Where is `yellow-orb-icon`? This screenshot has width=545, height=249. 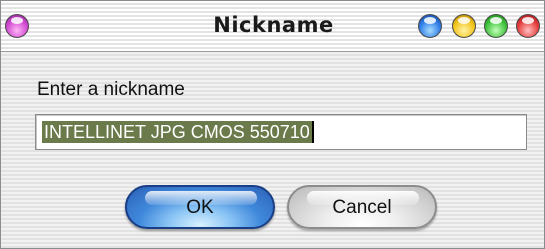
yellow-orb-icon is located at coordinates (464, 26).